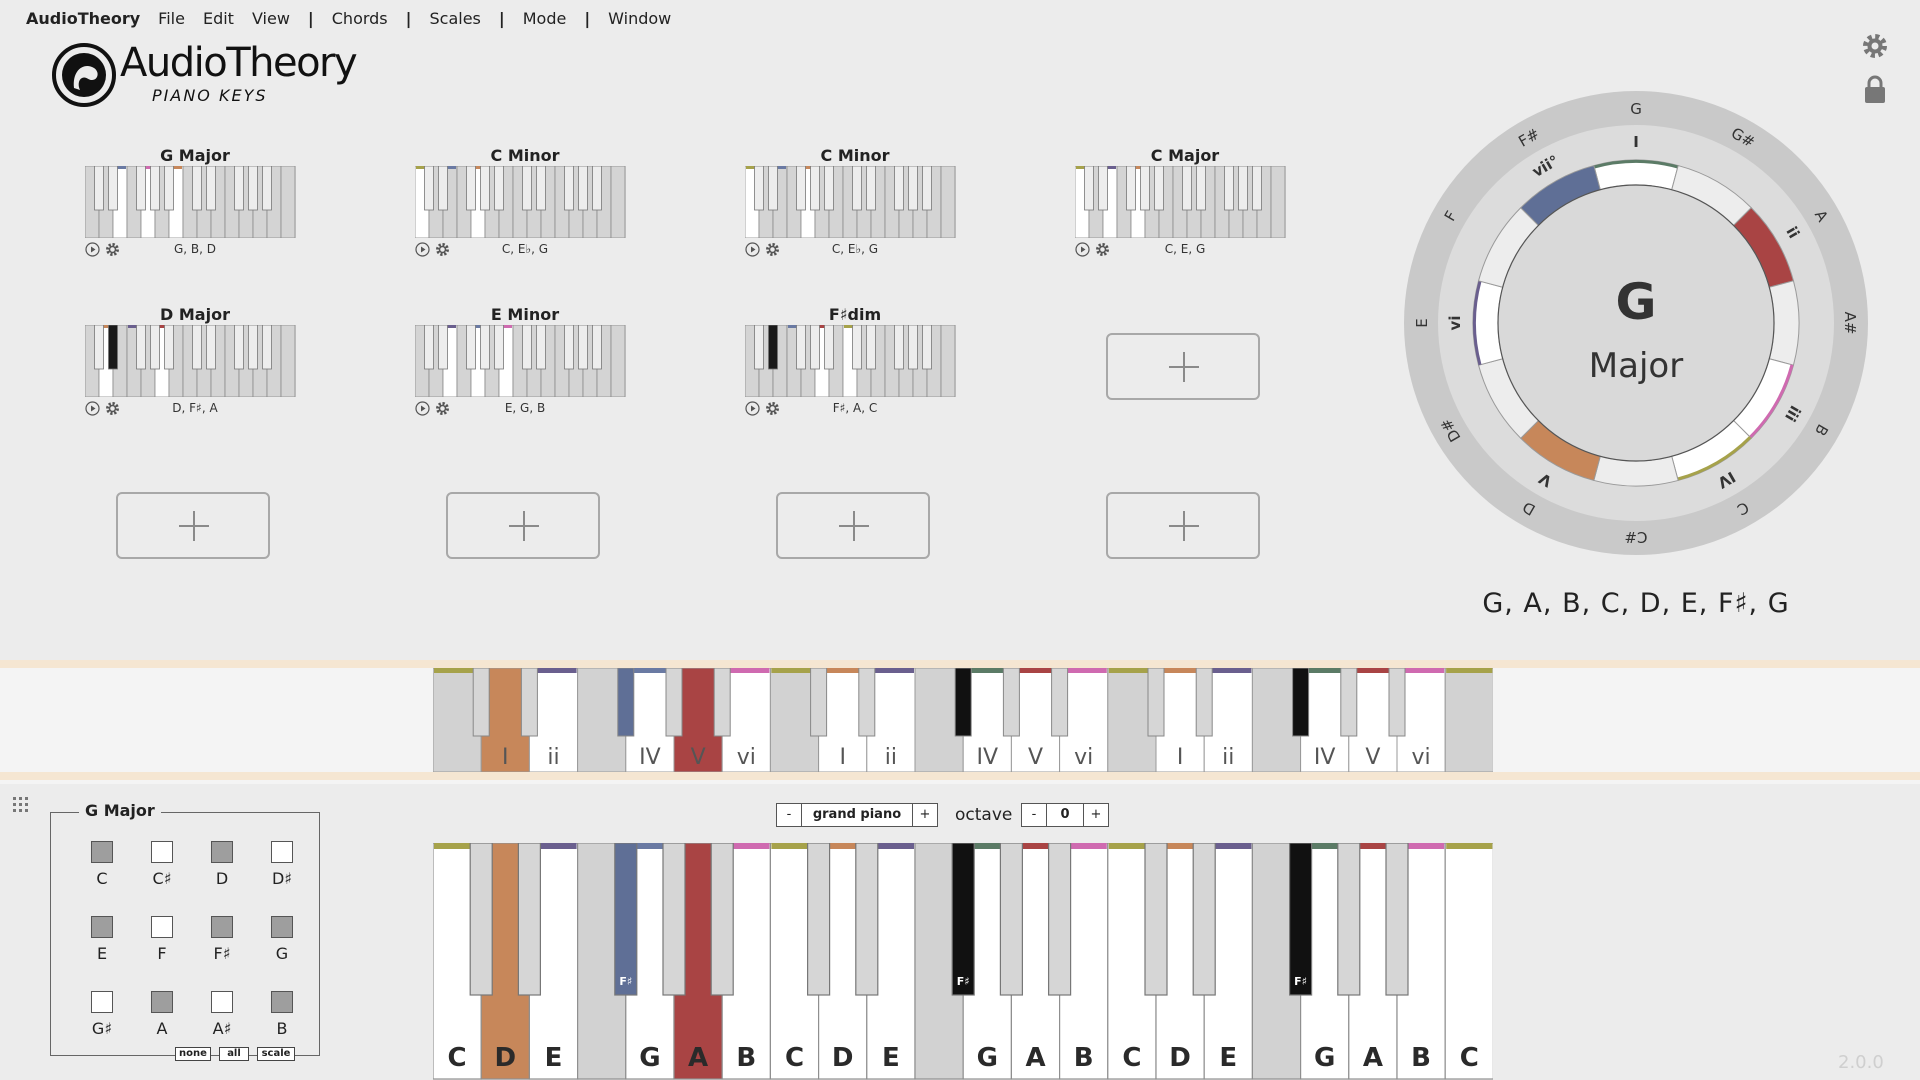  I want to click on menu-scales: Scales, so click(454, 18).